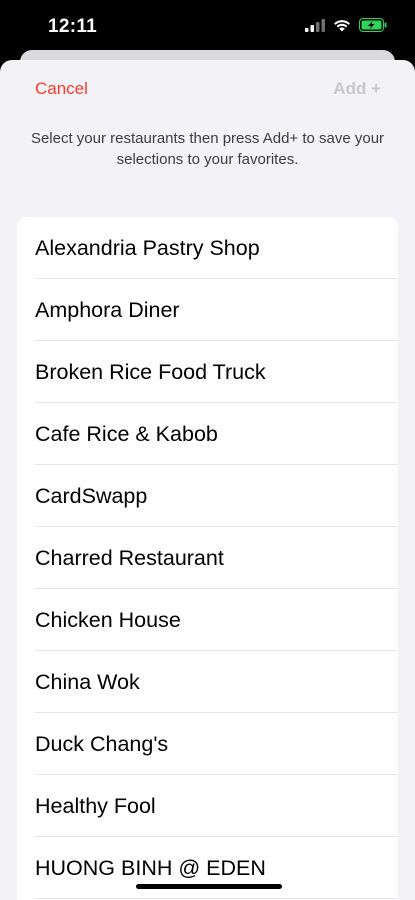 The width and height of the screenshot is (415, 900). I want to click on list-item-restaurant: Charred Restaurant, so click(207, 558).